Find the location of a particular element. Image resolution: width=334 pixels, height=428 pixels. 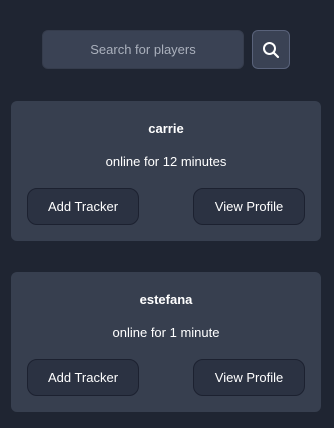

online-status: online for 1 minute is located at coordinates (166, 332).